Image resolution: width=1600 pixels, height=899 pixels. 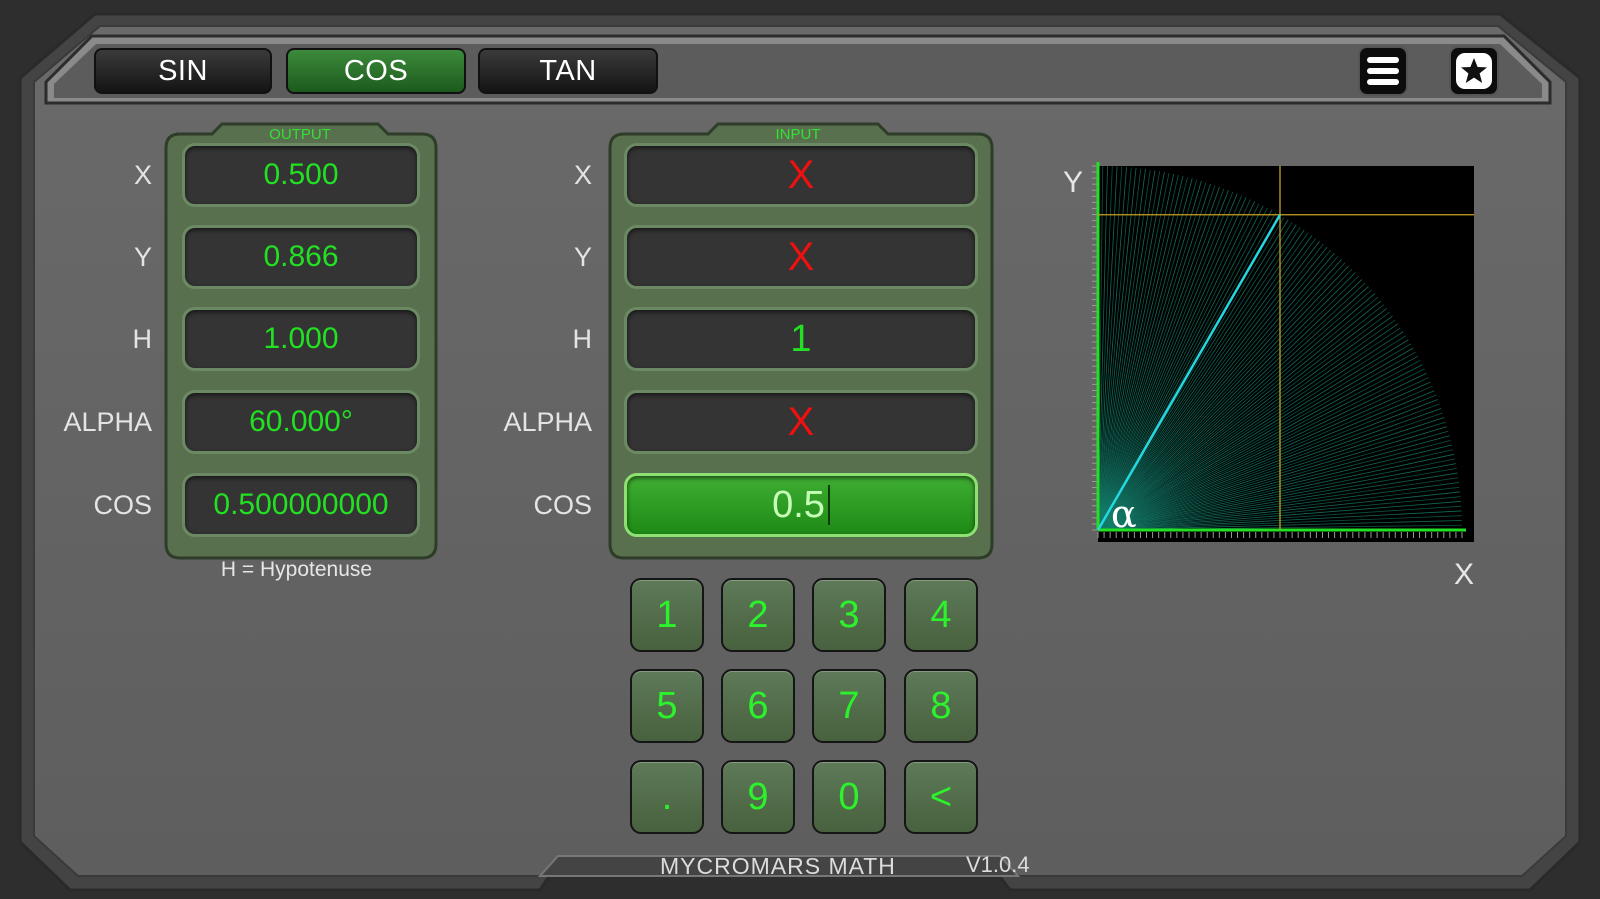 I want to click on key-3: 3, so click(x=849, y=615).